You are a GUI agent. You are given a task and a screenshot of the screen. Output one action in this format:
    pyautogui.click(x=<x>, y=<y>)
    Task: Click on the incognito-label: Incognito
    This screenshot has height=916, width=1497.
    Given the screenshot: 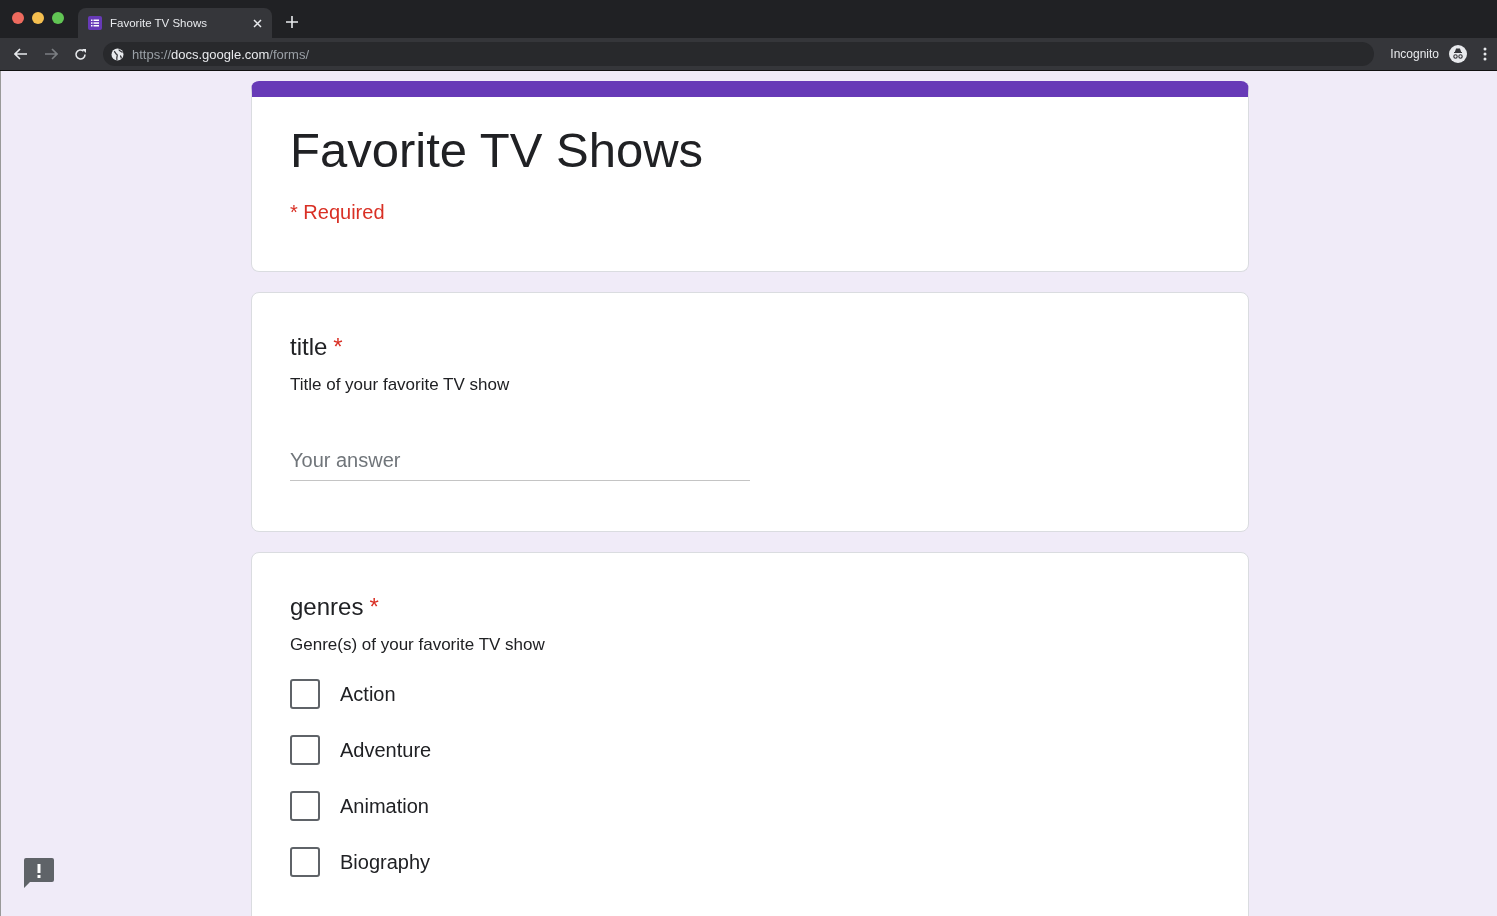 What is the action you would take?
    pyautogui.click(x=1414, y=54)
    